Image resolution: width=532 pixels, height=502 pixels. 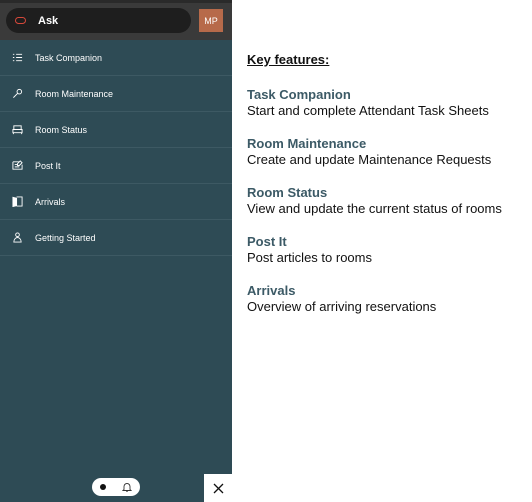 I want to click on guide-icon, so click(x=17, y=238).